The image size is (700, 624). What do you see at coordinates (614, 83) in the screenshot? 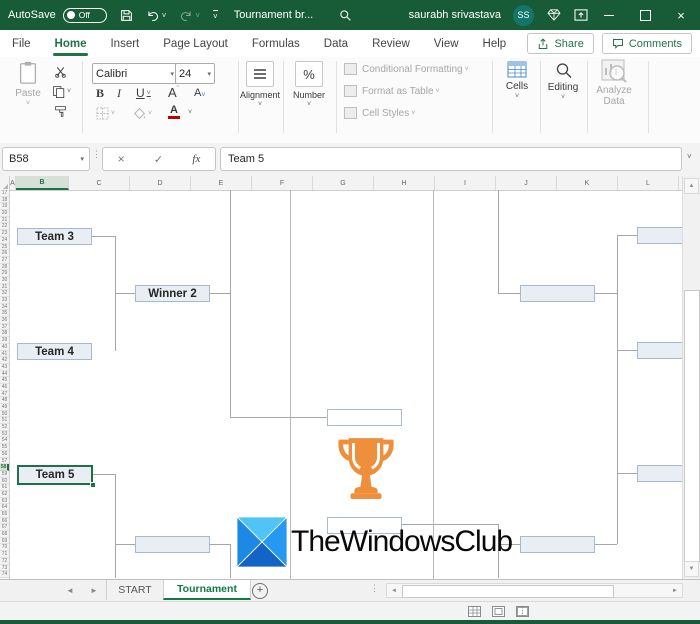
I see `analyze-data-button: Analyze Data` at bounding box center [614, 83].